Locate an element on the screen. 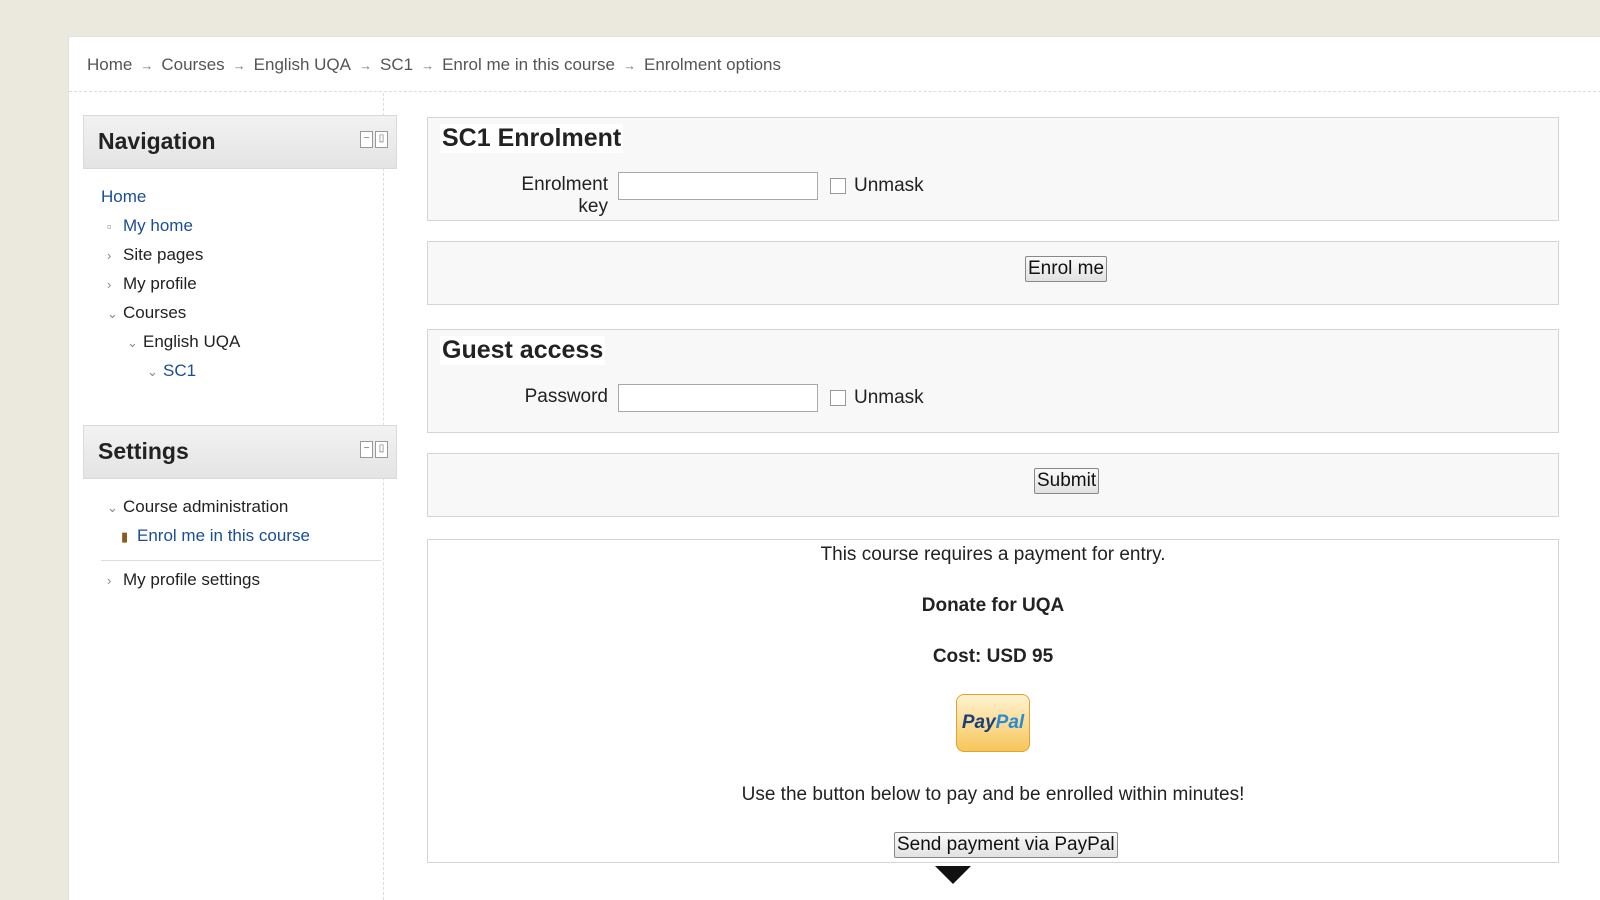 Image resolution: width=1600 pixels, height=900 pixels. enrolment-key-input is located at coordinates (718, 186).